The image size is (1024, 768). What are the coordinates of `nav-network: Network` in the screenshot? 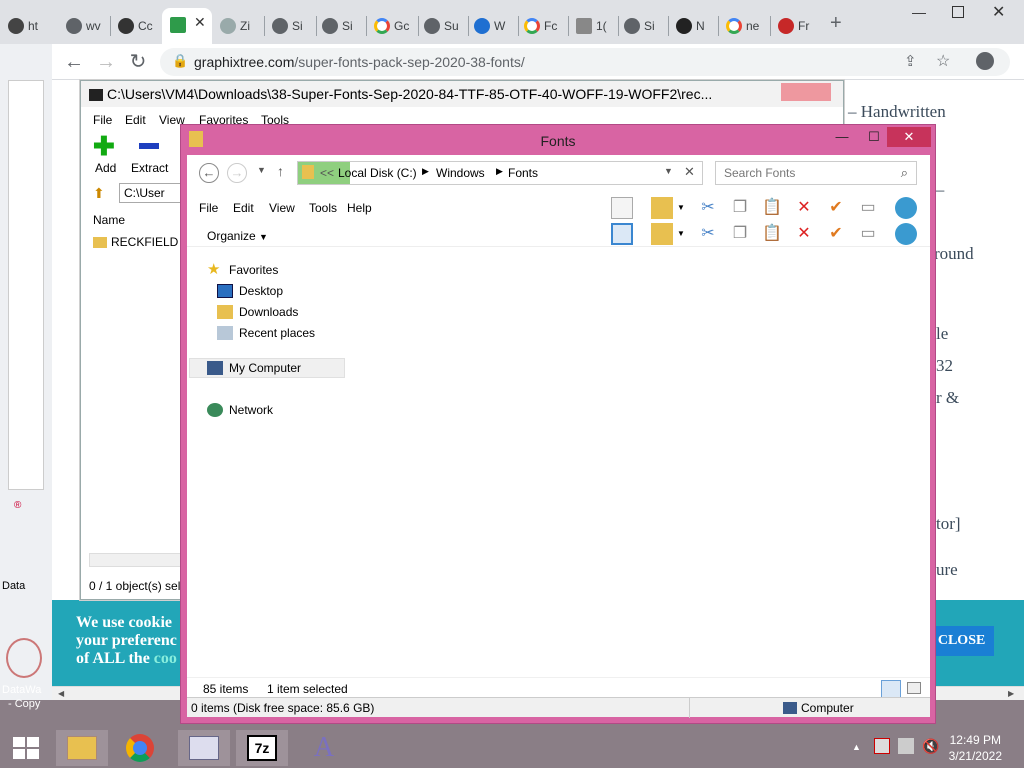 It's located at (240, 410).